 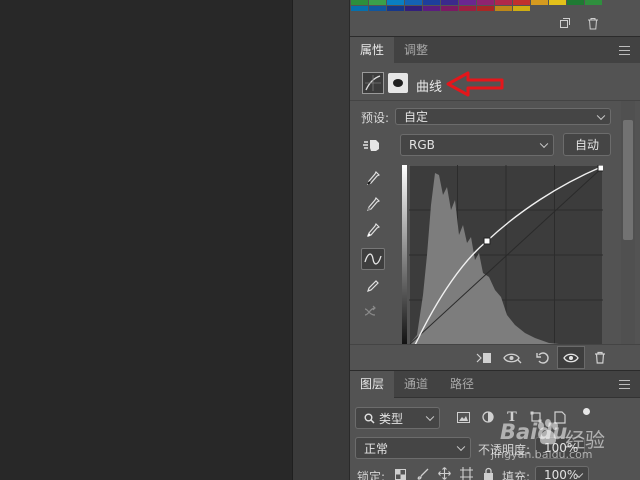 What do you see at coordinates (429, 87) in the screenshot?
I see `adjustment-name: 曲线` at bounding box center [429, 87].